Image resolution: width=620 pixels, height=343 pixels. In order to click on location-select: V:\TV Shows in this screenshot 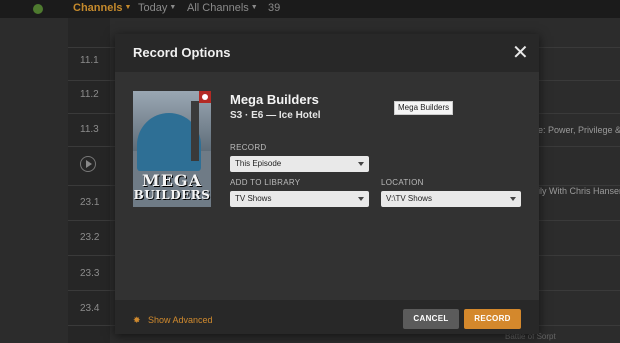, I will do `click(451, 199)`.